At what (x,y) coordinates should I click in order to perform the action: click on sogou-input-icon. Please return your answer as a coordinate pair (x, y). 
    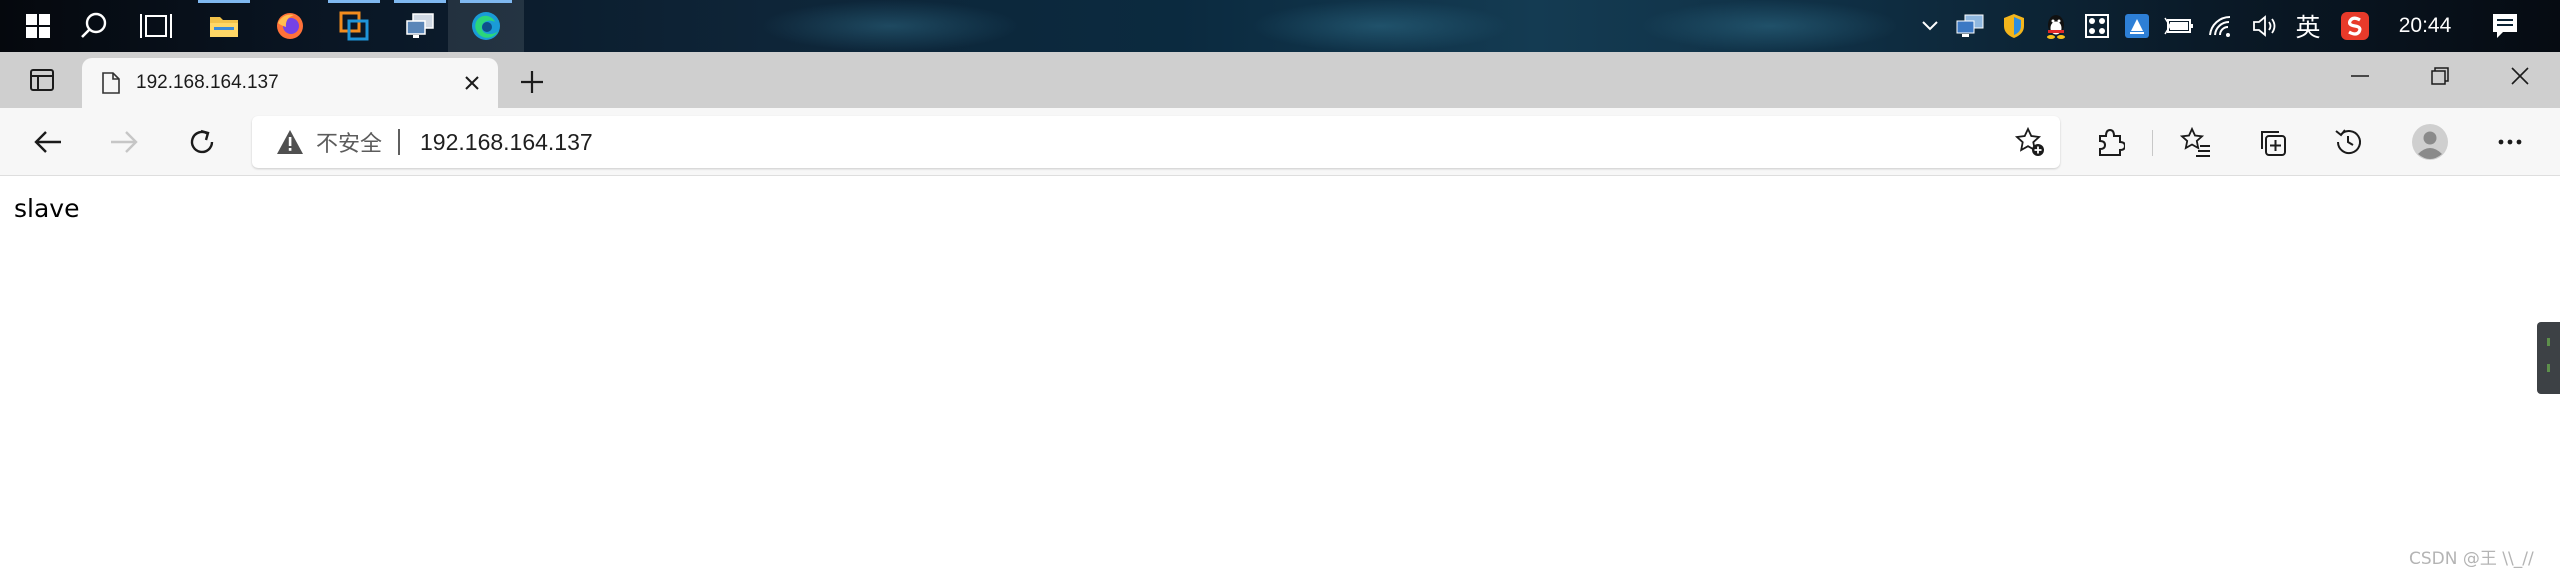
    Looking at the image, I should click on (2355, 26).